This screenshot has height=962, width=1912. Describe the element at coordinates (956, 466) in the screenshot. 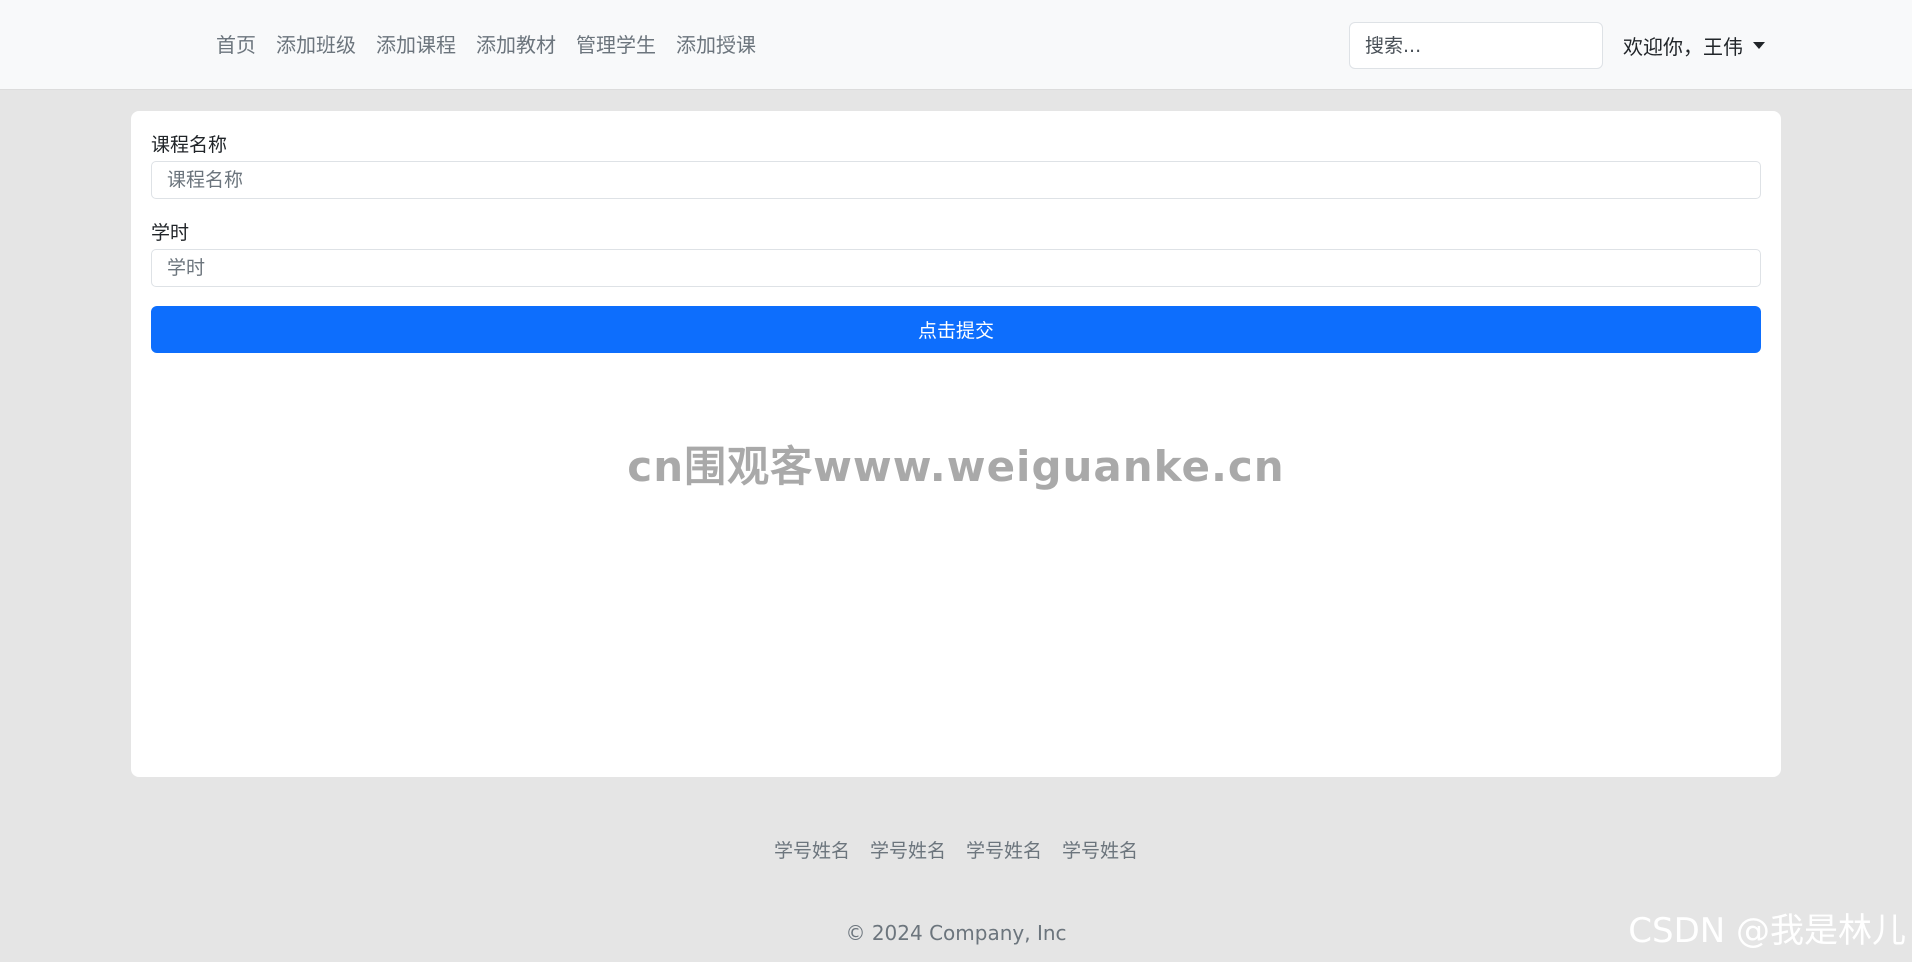

I see `site-watermark: cn围观客www.weiguanke.cn` at that location.